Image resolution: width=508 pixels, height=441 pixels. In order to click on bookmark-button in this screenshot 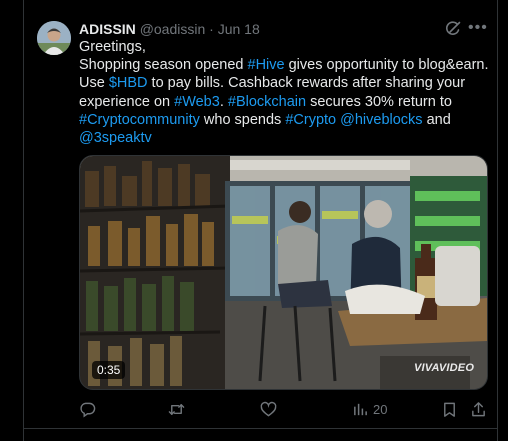, I will do `click(449, 409)`.